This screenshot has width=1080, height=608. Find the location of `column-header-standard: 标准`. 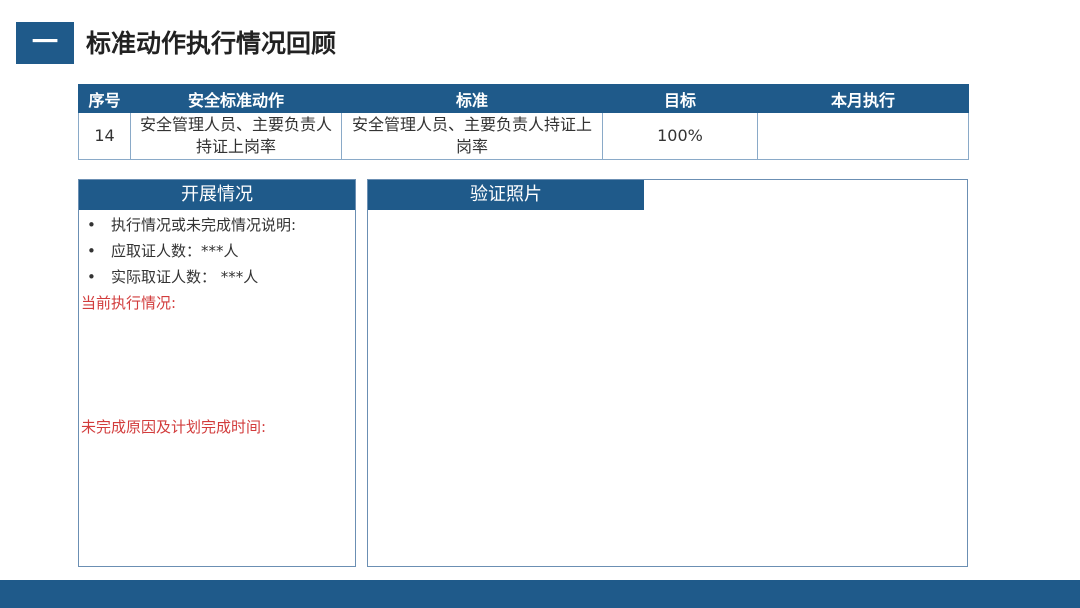

column-header-standard: 标准 is located at coordinates (472, 98).